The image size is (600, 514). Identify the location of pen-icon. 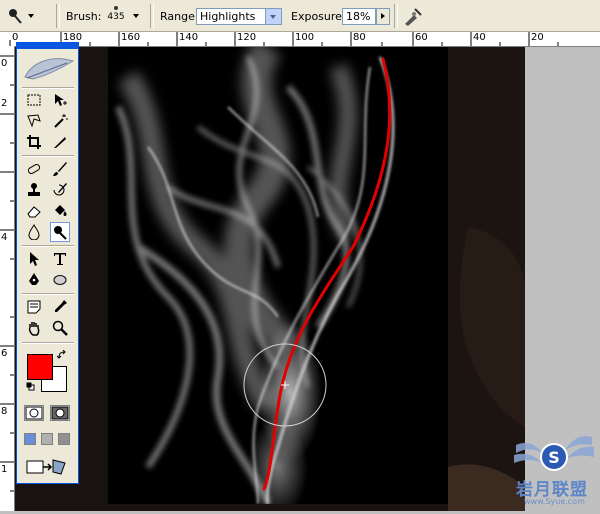
(34, 279).